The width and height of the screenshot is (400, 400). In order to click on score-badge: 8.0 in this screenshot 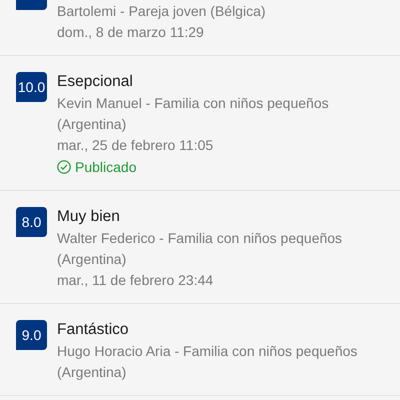, I will do `click(31, 222)`.